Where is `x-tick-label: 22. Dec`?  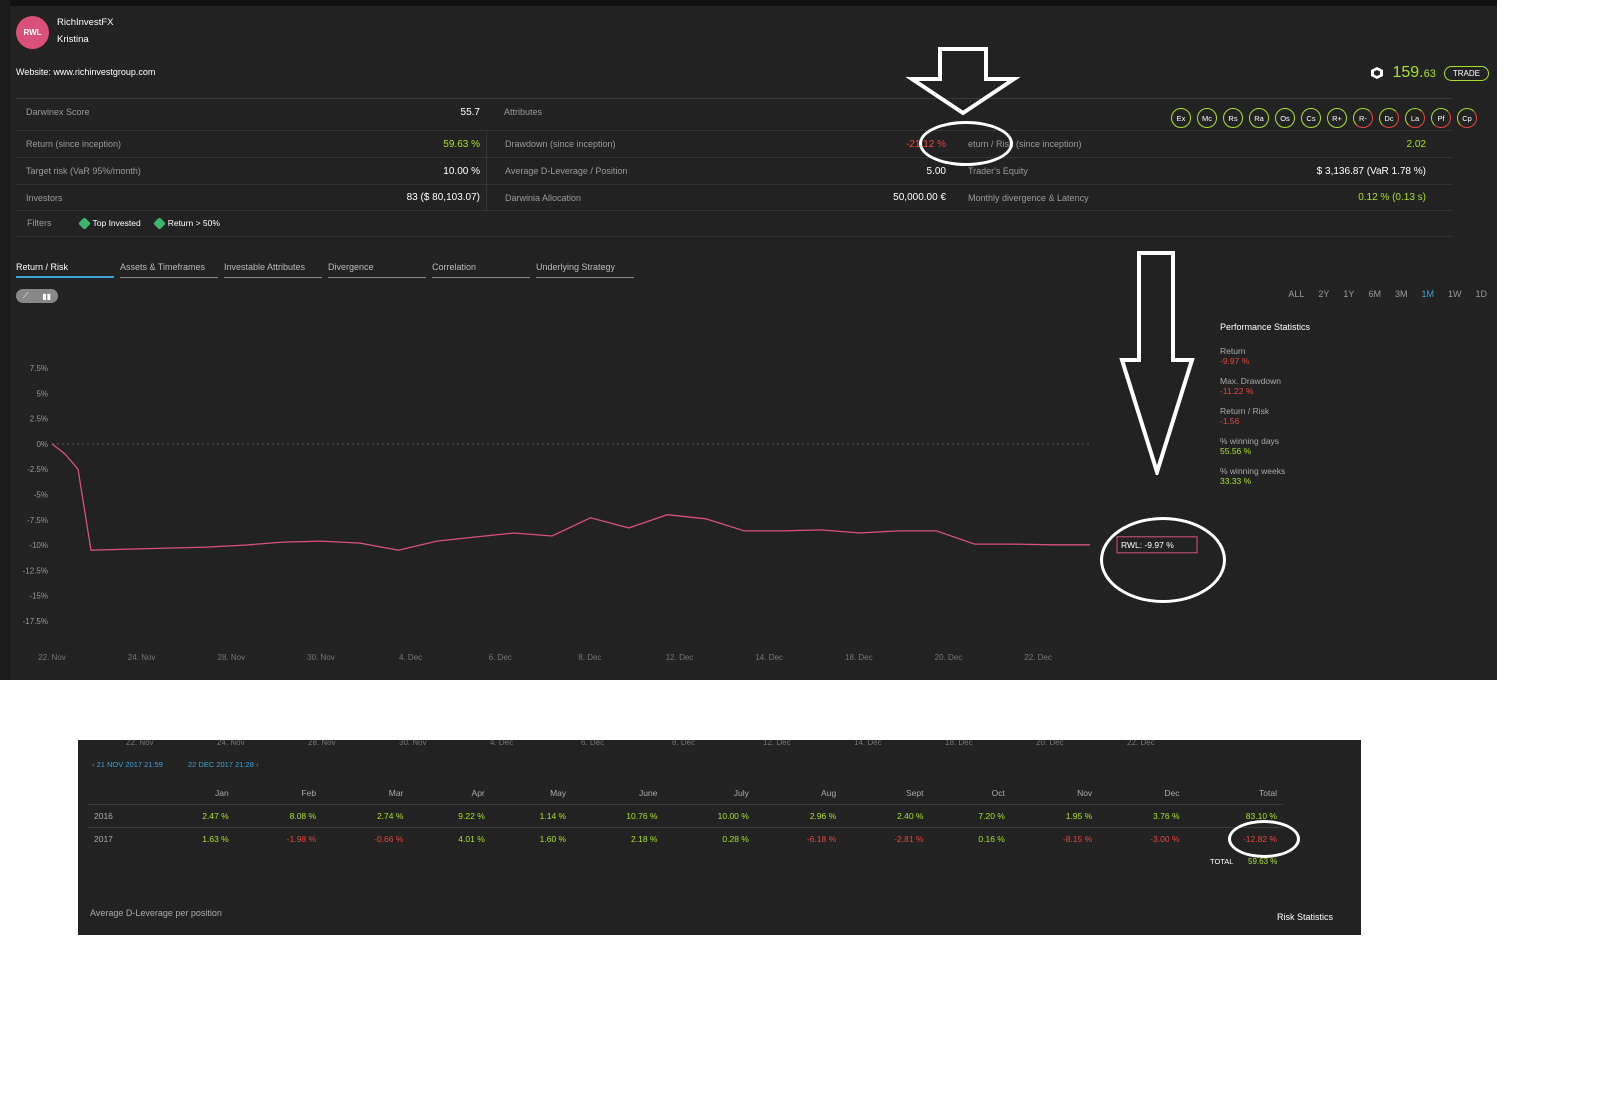
x-tick-label: 22. Dec is located at coordinates (1141, 743).